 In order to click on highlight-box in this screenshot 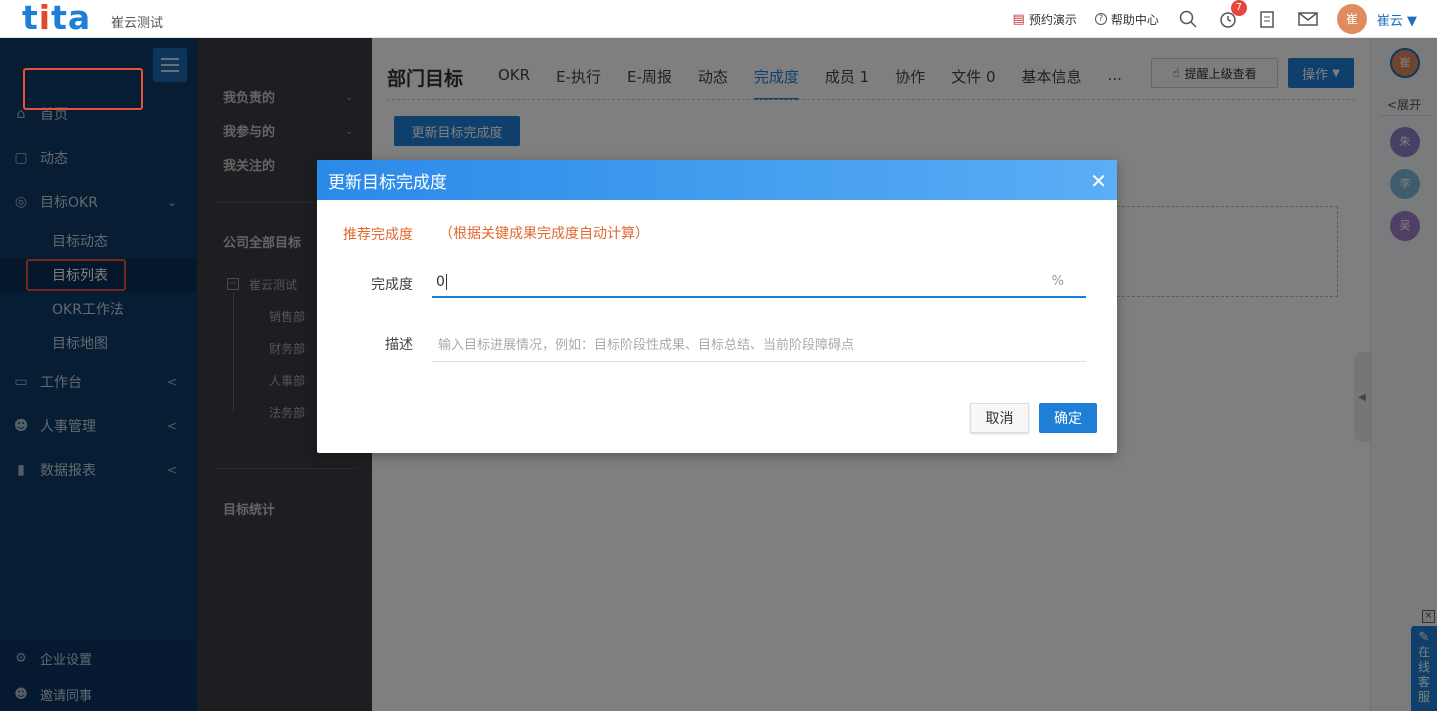, I will do `click(83, 89)`.